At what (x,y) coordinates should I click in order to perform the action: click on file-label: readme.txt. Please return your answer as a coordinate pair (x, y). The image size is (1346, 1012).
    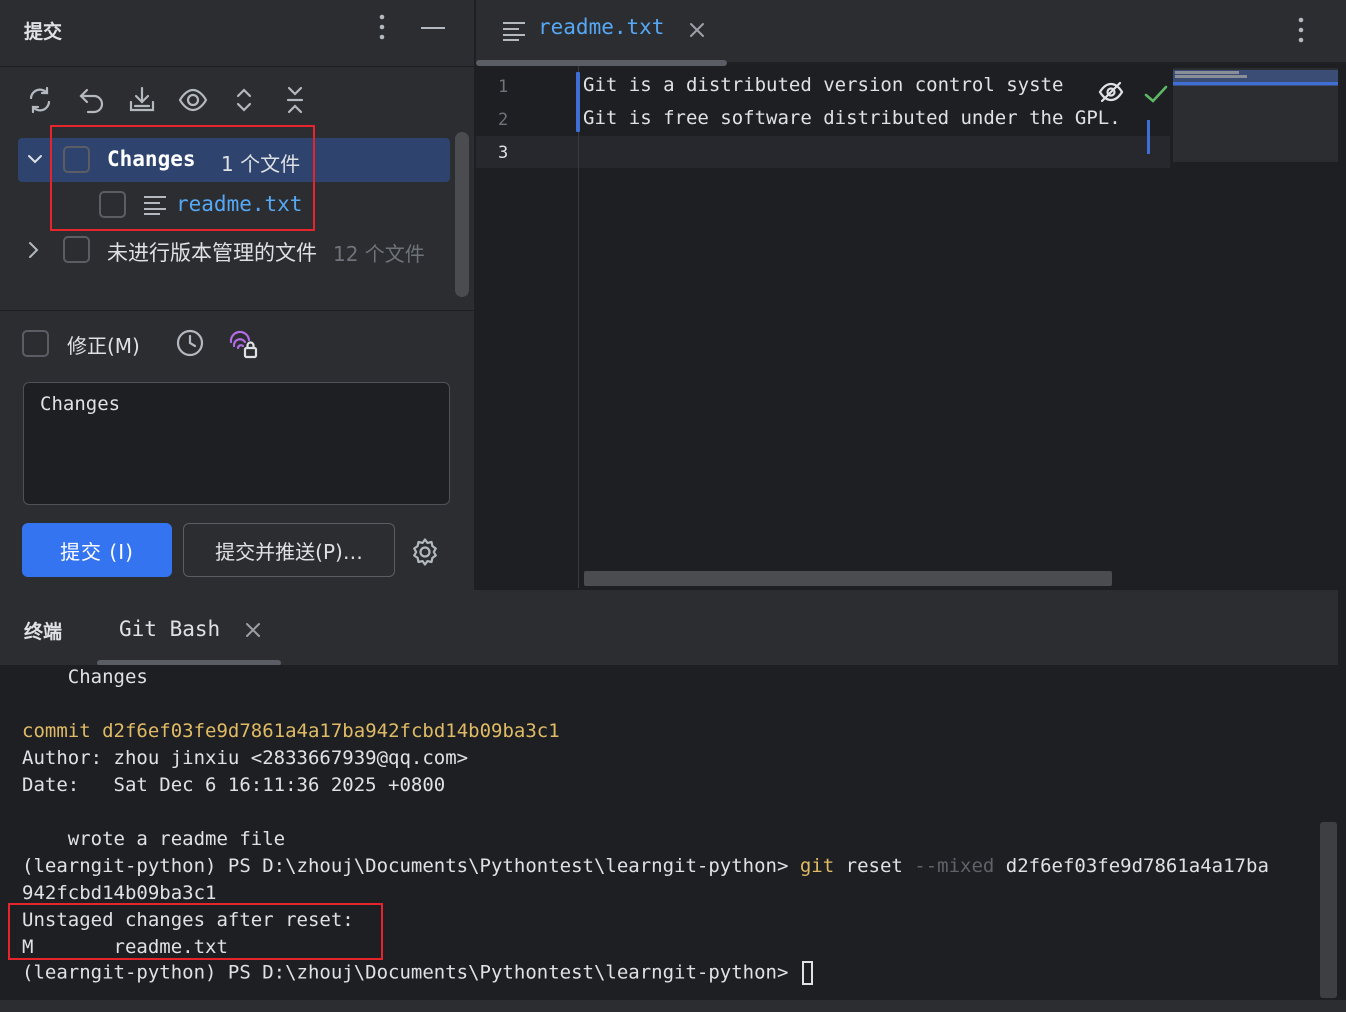
    Looking at the image, I should click on (239, 204).